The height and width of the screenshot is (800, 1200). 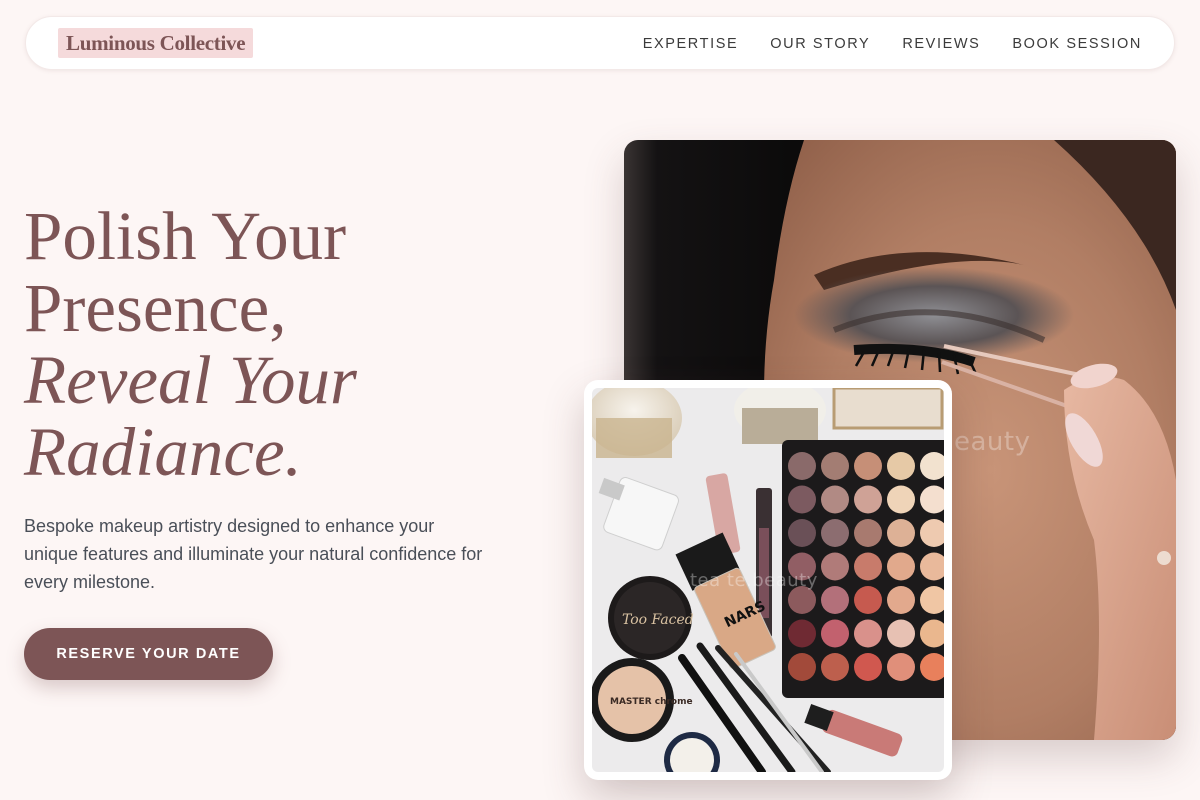 I want to click on headline-line-4: Radiance., so click(x=163, y=452).